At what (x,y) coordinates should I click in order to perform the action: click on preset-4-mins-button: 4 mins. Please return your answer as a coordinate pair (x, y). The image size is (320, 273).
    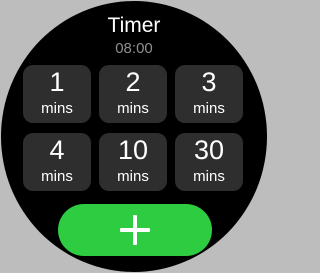
    Looking at the image, I should click on (57, 162).